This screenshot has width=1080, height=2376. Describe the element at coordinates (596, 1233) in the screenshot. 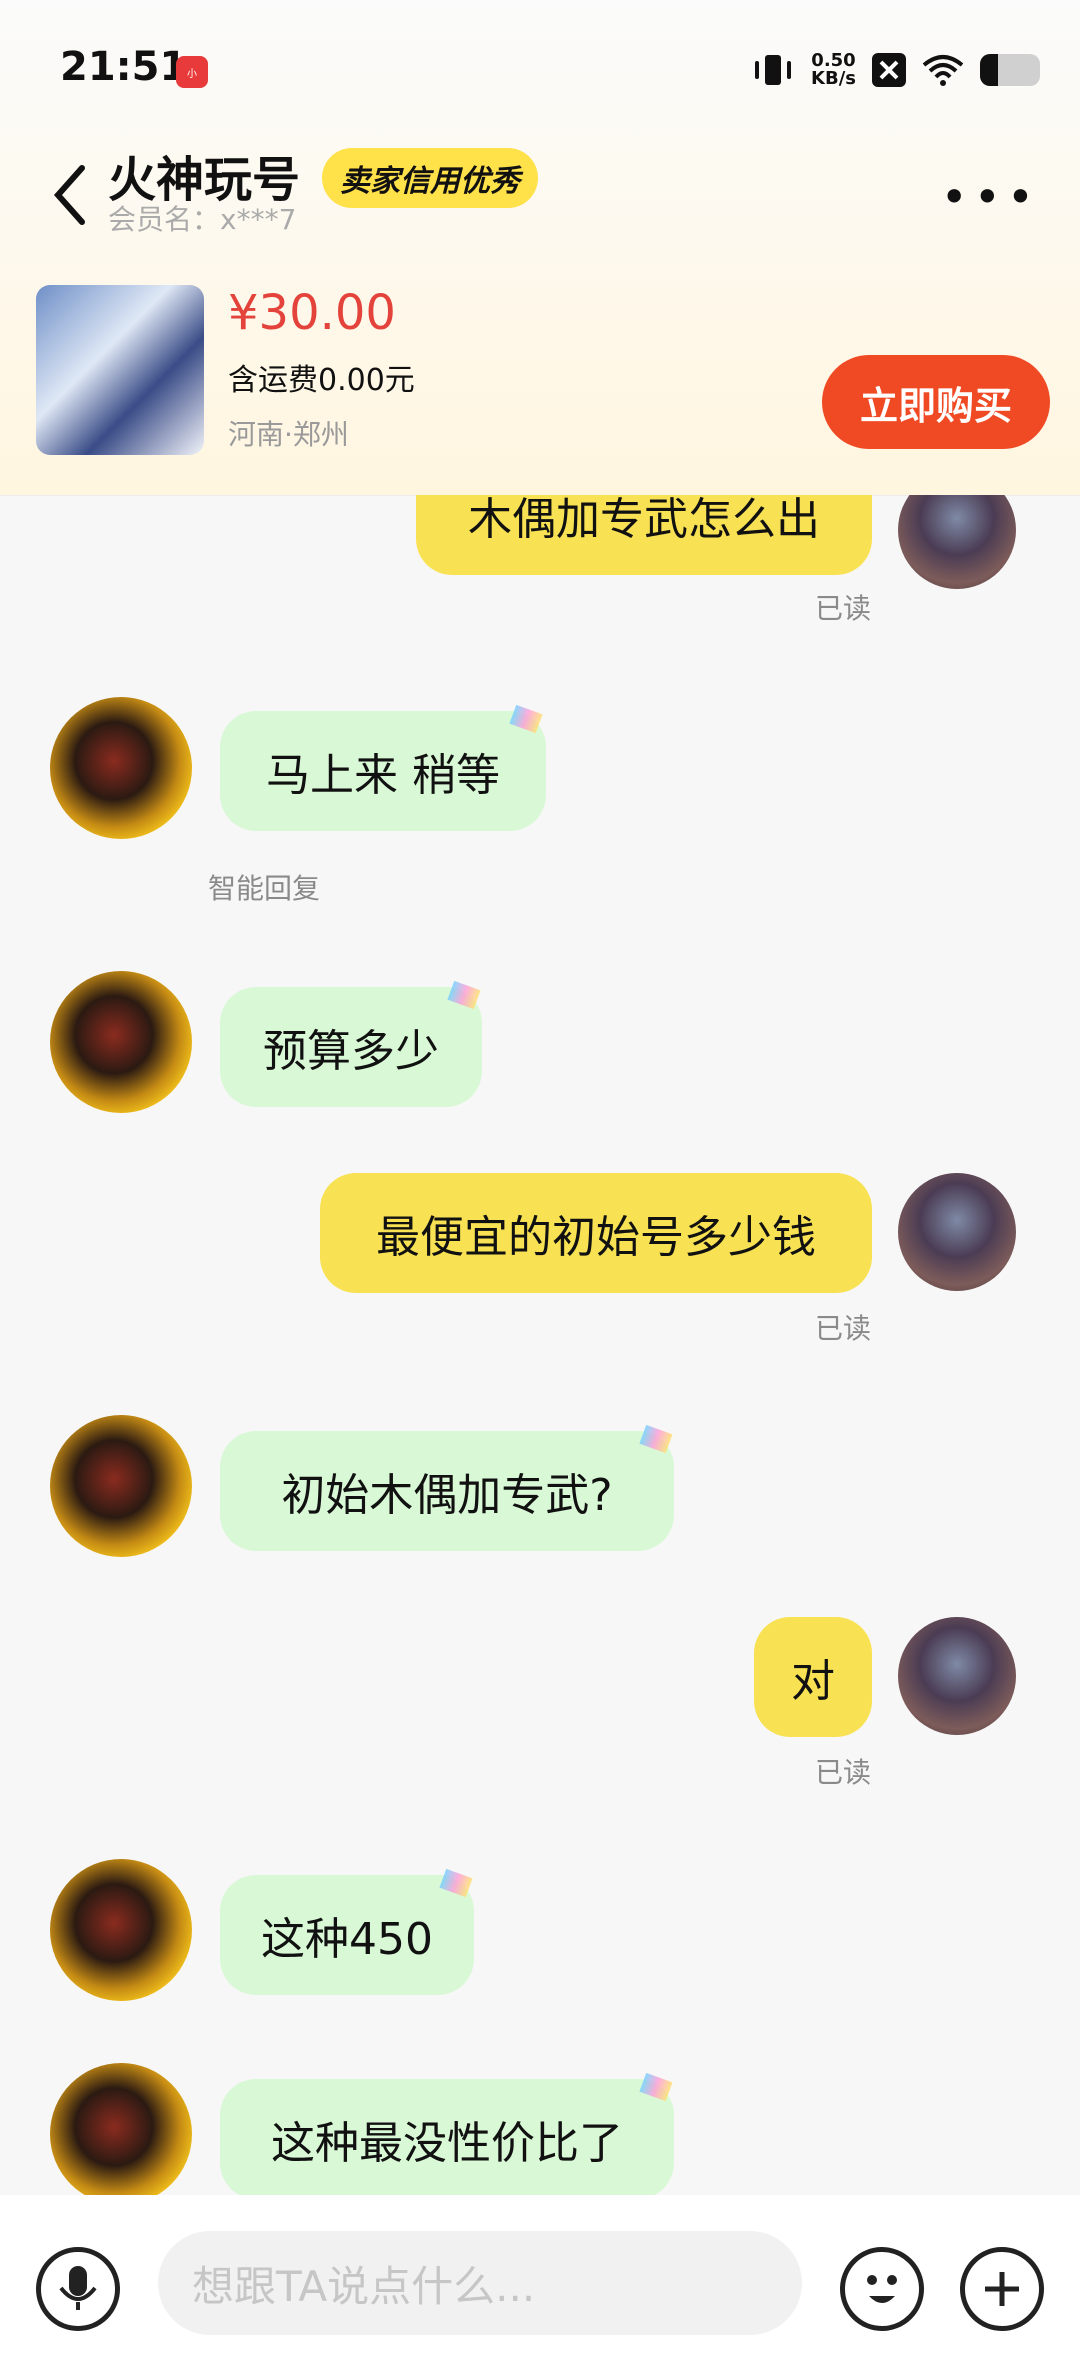

I see `message-bubble-right: 最便宜的初始号多少钱` at that location.